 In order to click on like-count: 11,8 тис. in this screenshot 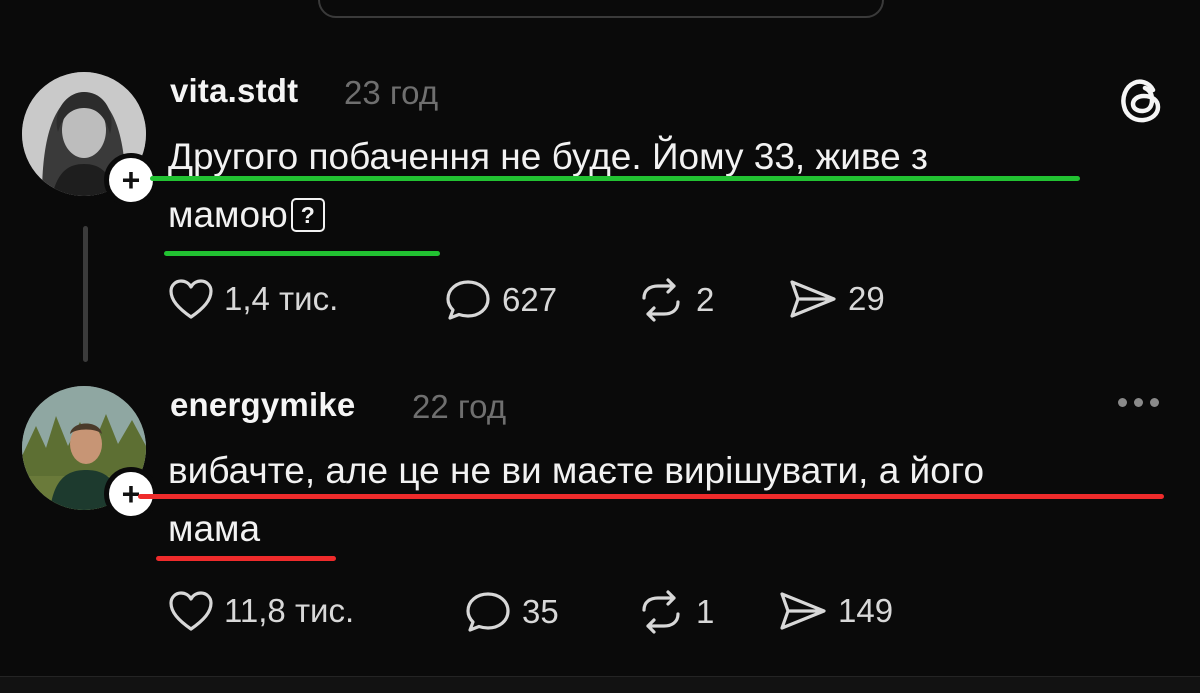, I will do `click(289, 610)`.